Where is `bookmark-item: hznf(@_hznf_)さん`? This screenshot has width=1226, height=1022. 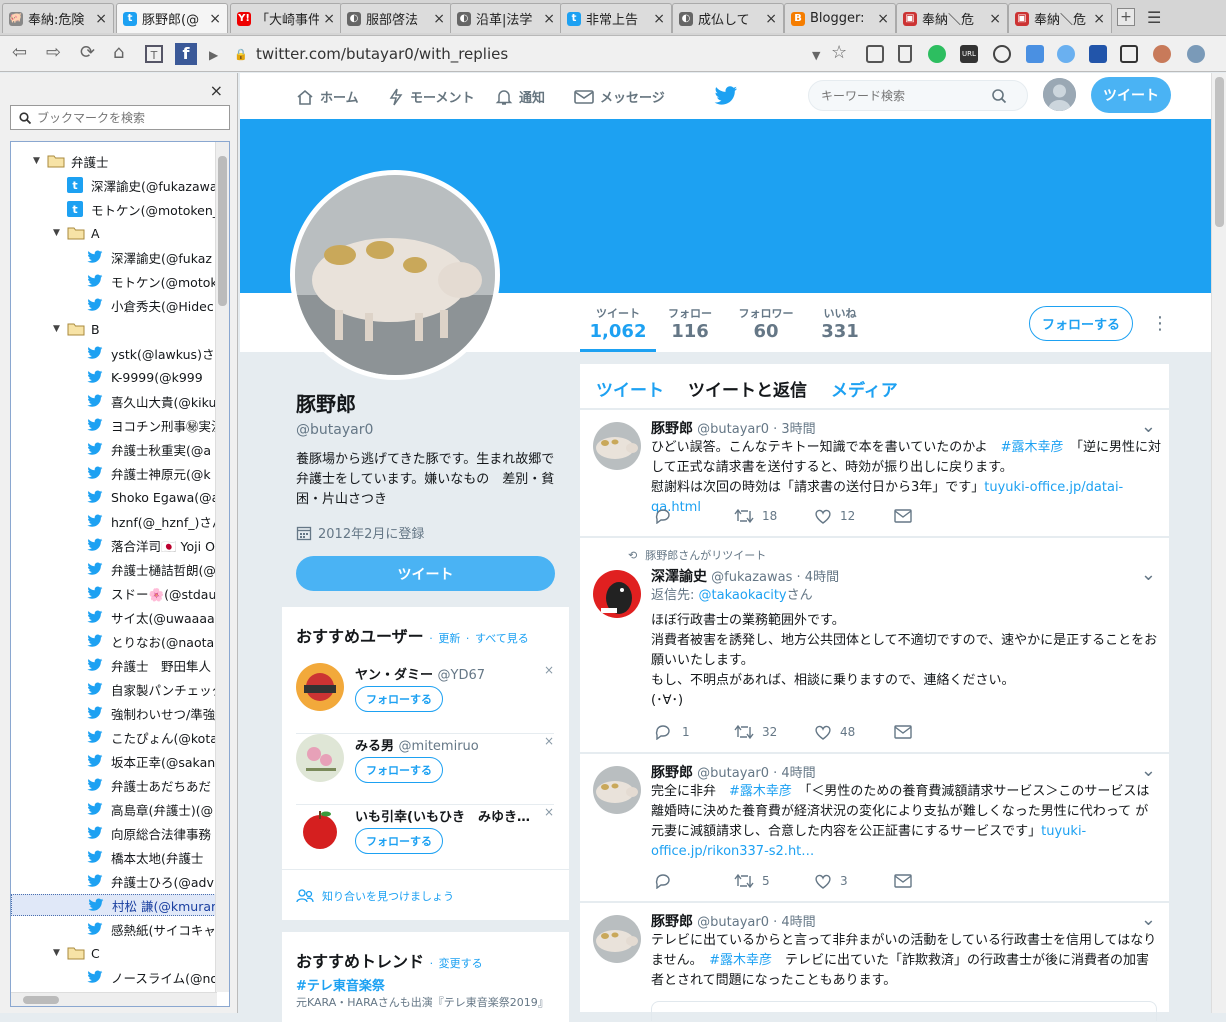 bookmark-item: hznf(@_hznf_)さん is located at coordinates (113, 521).